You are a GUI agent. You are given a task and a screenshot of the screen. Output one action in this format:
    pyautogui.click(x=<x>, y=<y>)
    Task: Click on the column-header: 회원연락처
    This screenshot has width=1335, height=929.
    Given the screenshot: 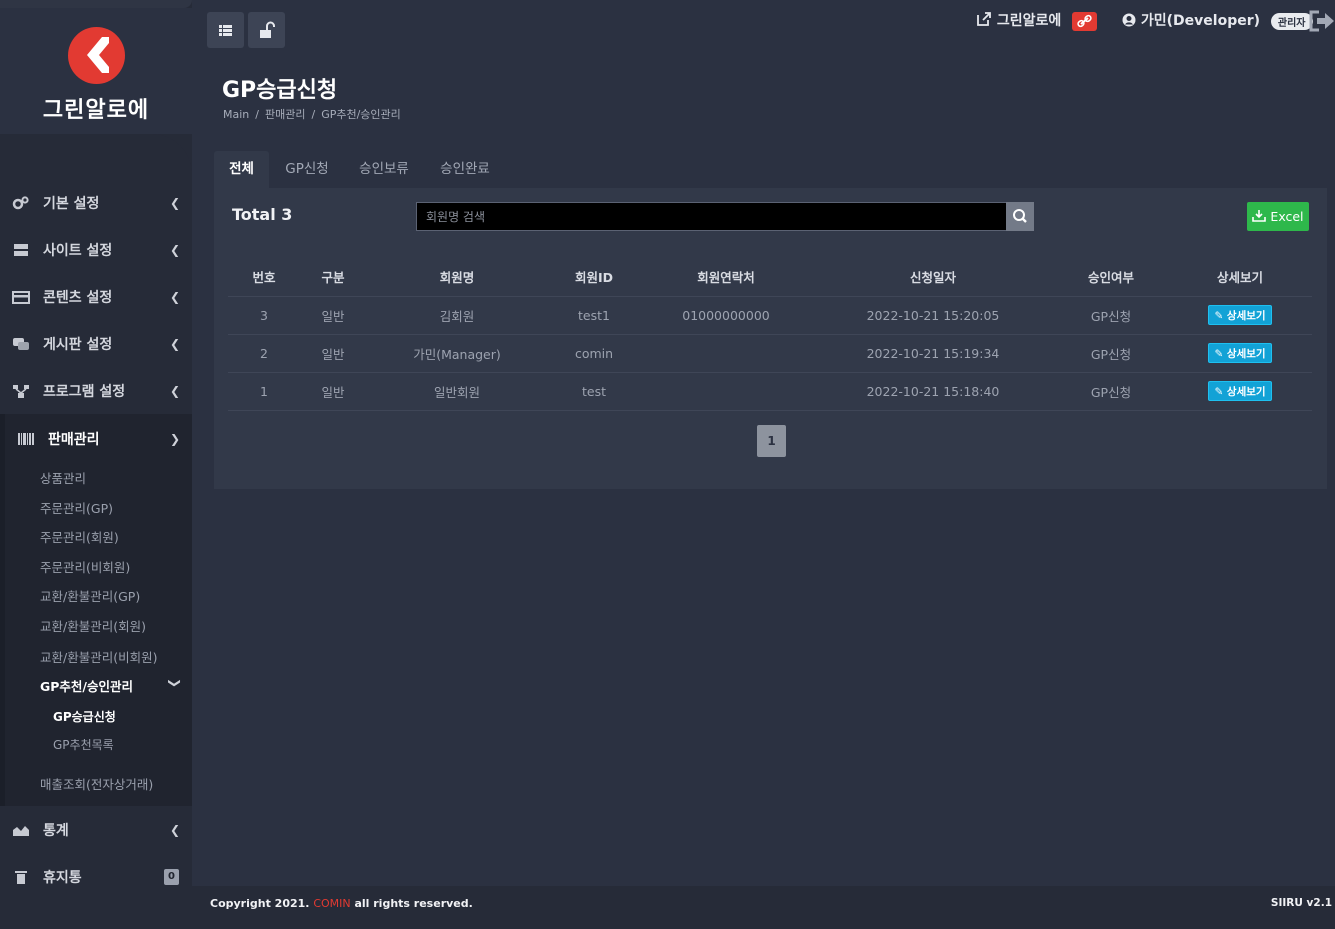 What is the action you would take?
    pyautogui.click(x=726, y=277)
    